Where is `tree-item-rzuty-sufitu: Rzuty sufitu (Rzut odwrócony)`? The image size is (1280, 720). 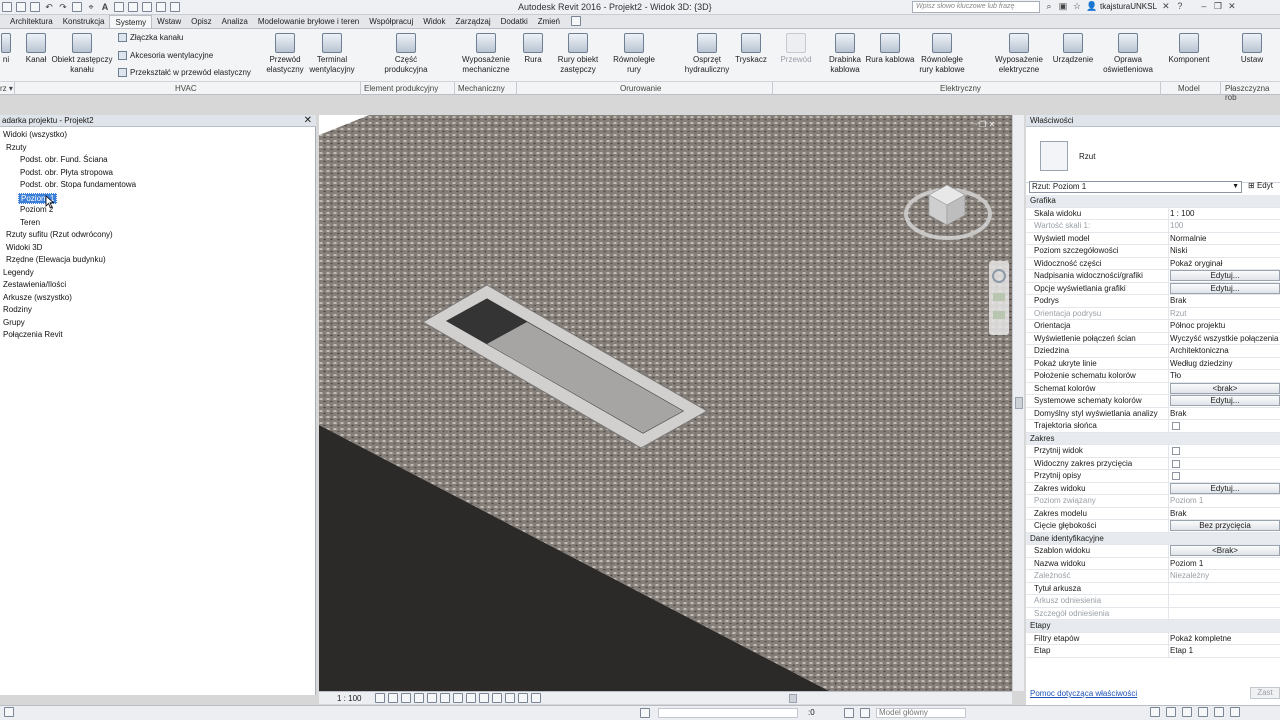 tree-item-rzuty-sufitu: Rzuty sufitu (Rzut odwrócony) is located at coordinates (59, 234).